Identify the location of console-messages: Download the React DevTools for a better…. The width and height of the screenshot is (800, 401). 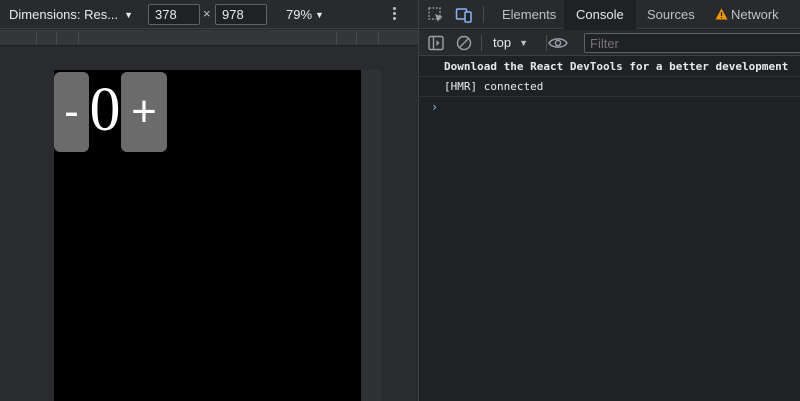
(609, 87).